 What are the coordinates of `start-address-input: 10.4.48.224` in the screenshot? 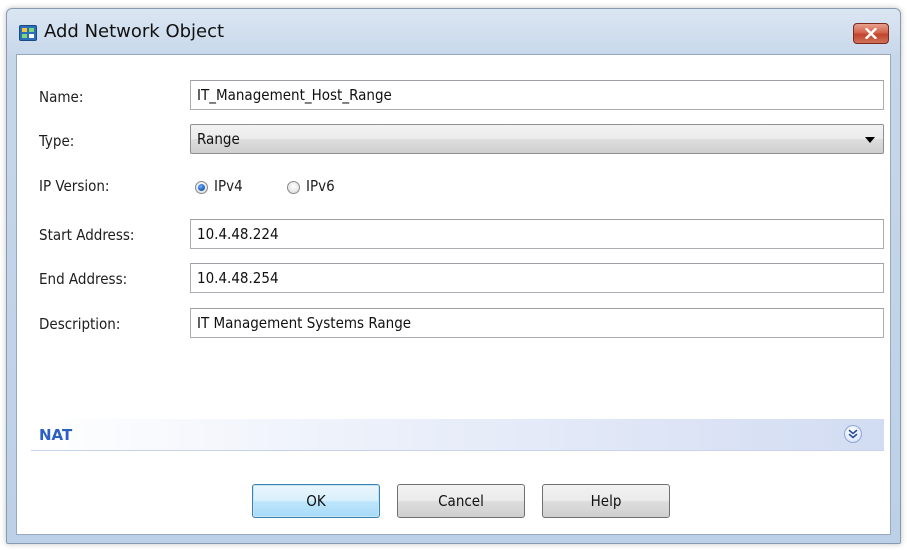 It's located at (537, 234).